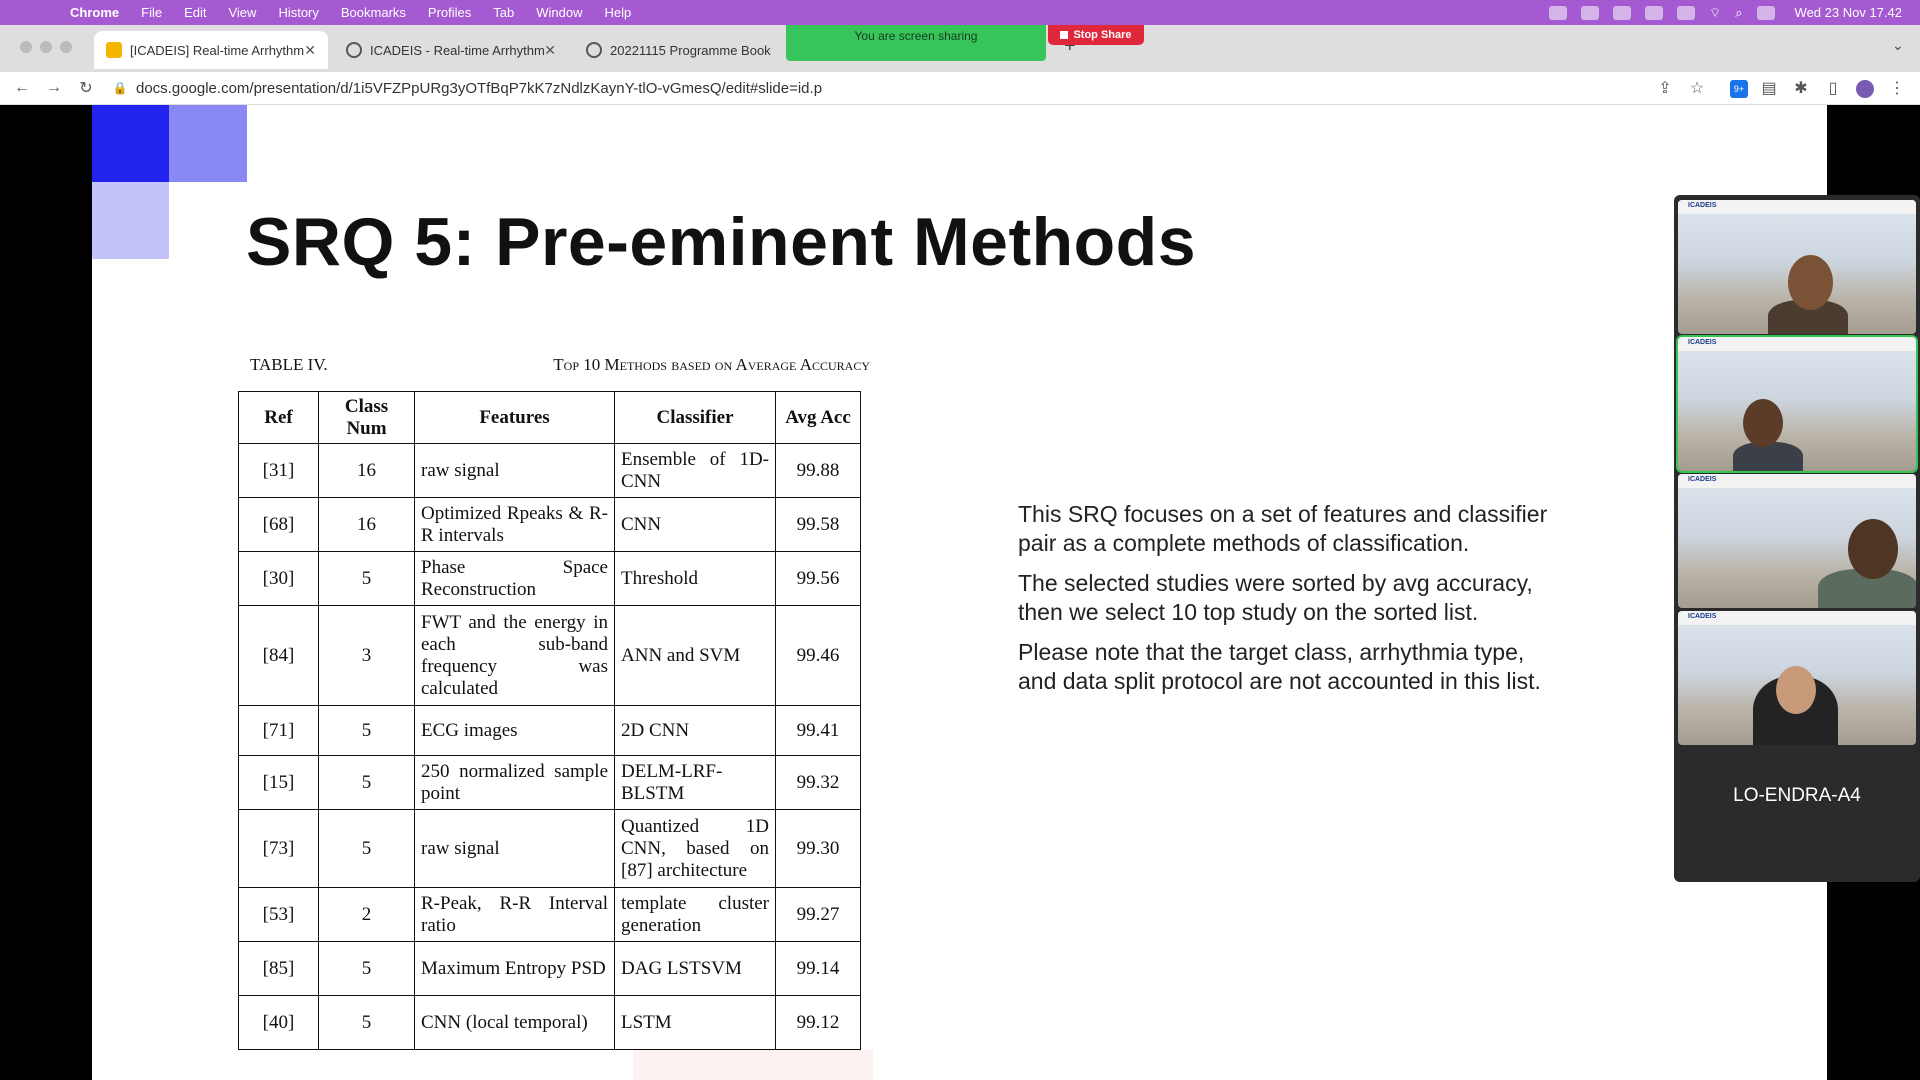  I want to click on cell-ref: [71], so click(278, 730).